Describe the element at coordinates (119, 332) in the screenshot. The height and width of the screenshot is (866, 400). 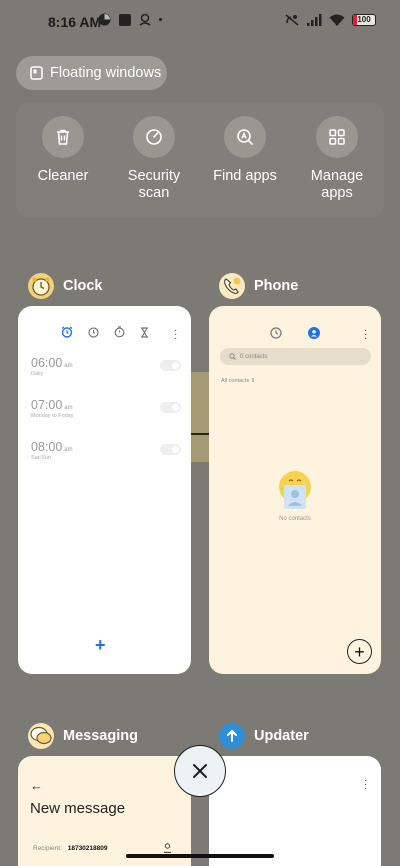
I see `stopwatch-tab-icon` at that location.